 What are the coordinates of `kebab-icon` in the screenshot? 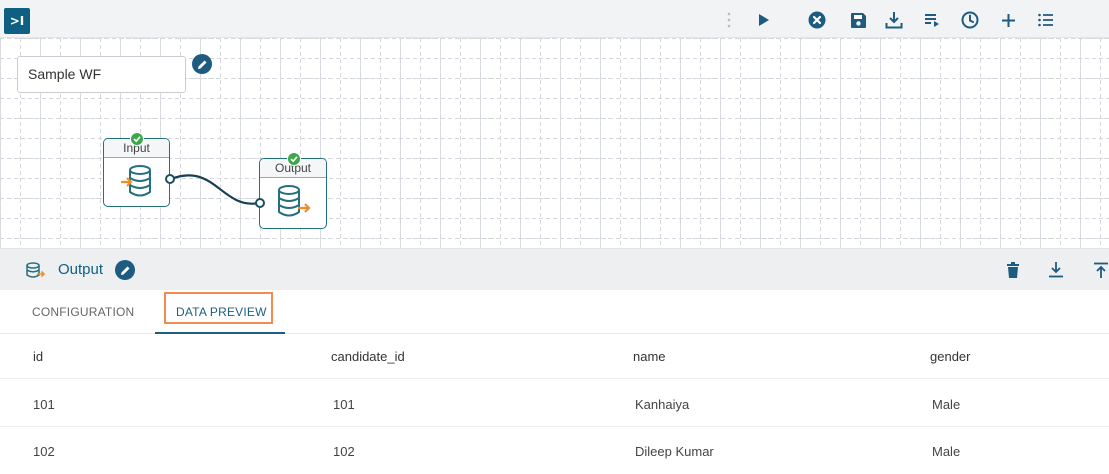 It's located at (729, 20).